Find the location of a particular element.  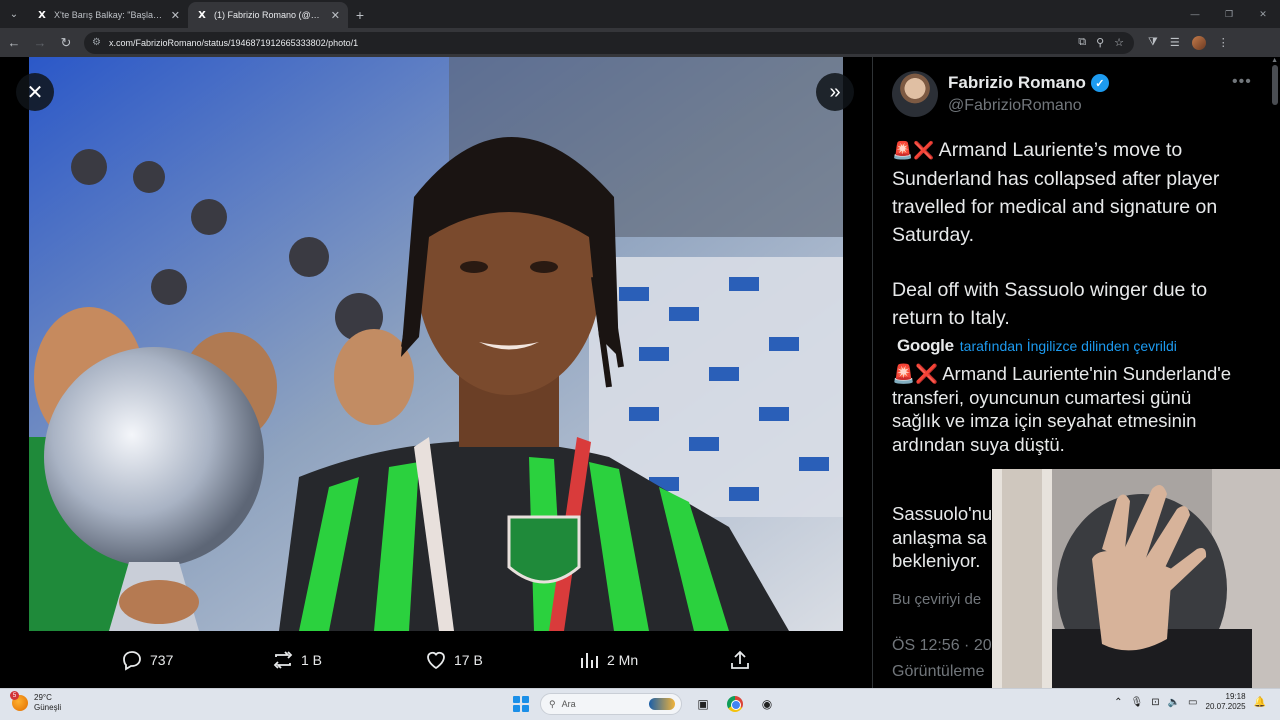

tweet-timestamp: ÖS 12:56 · 20 is located at coordinates (942, 646).